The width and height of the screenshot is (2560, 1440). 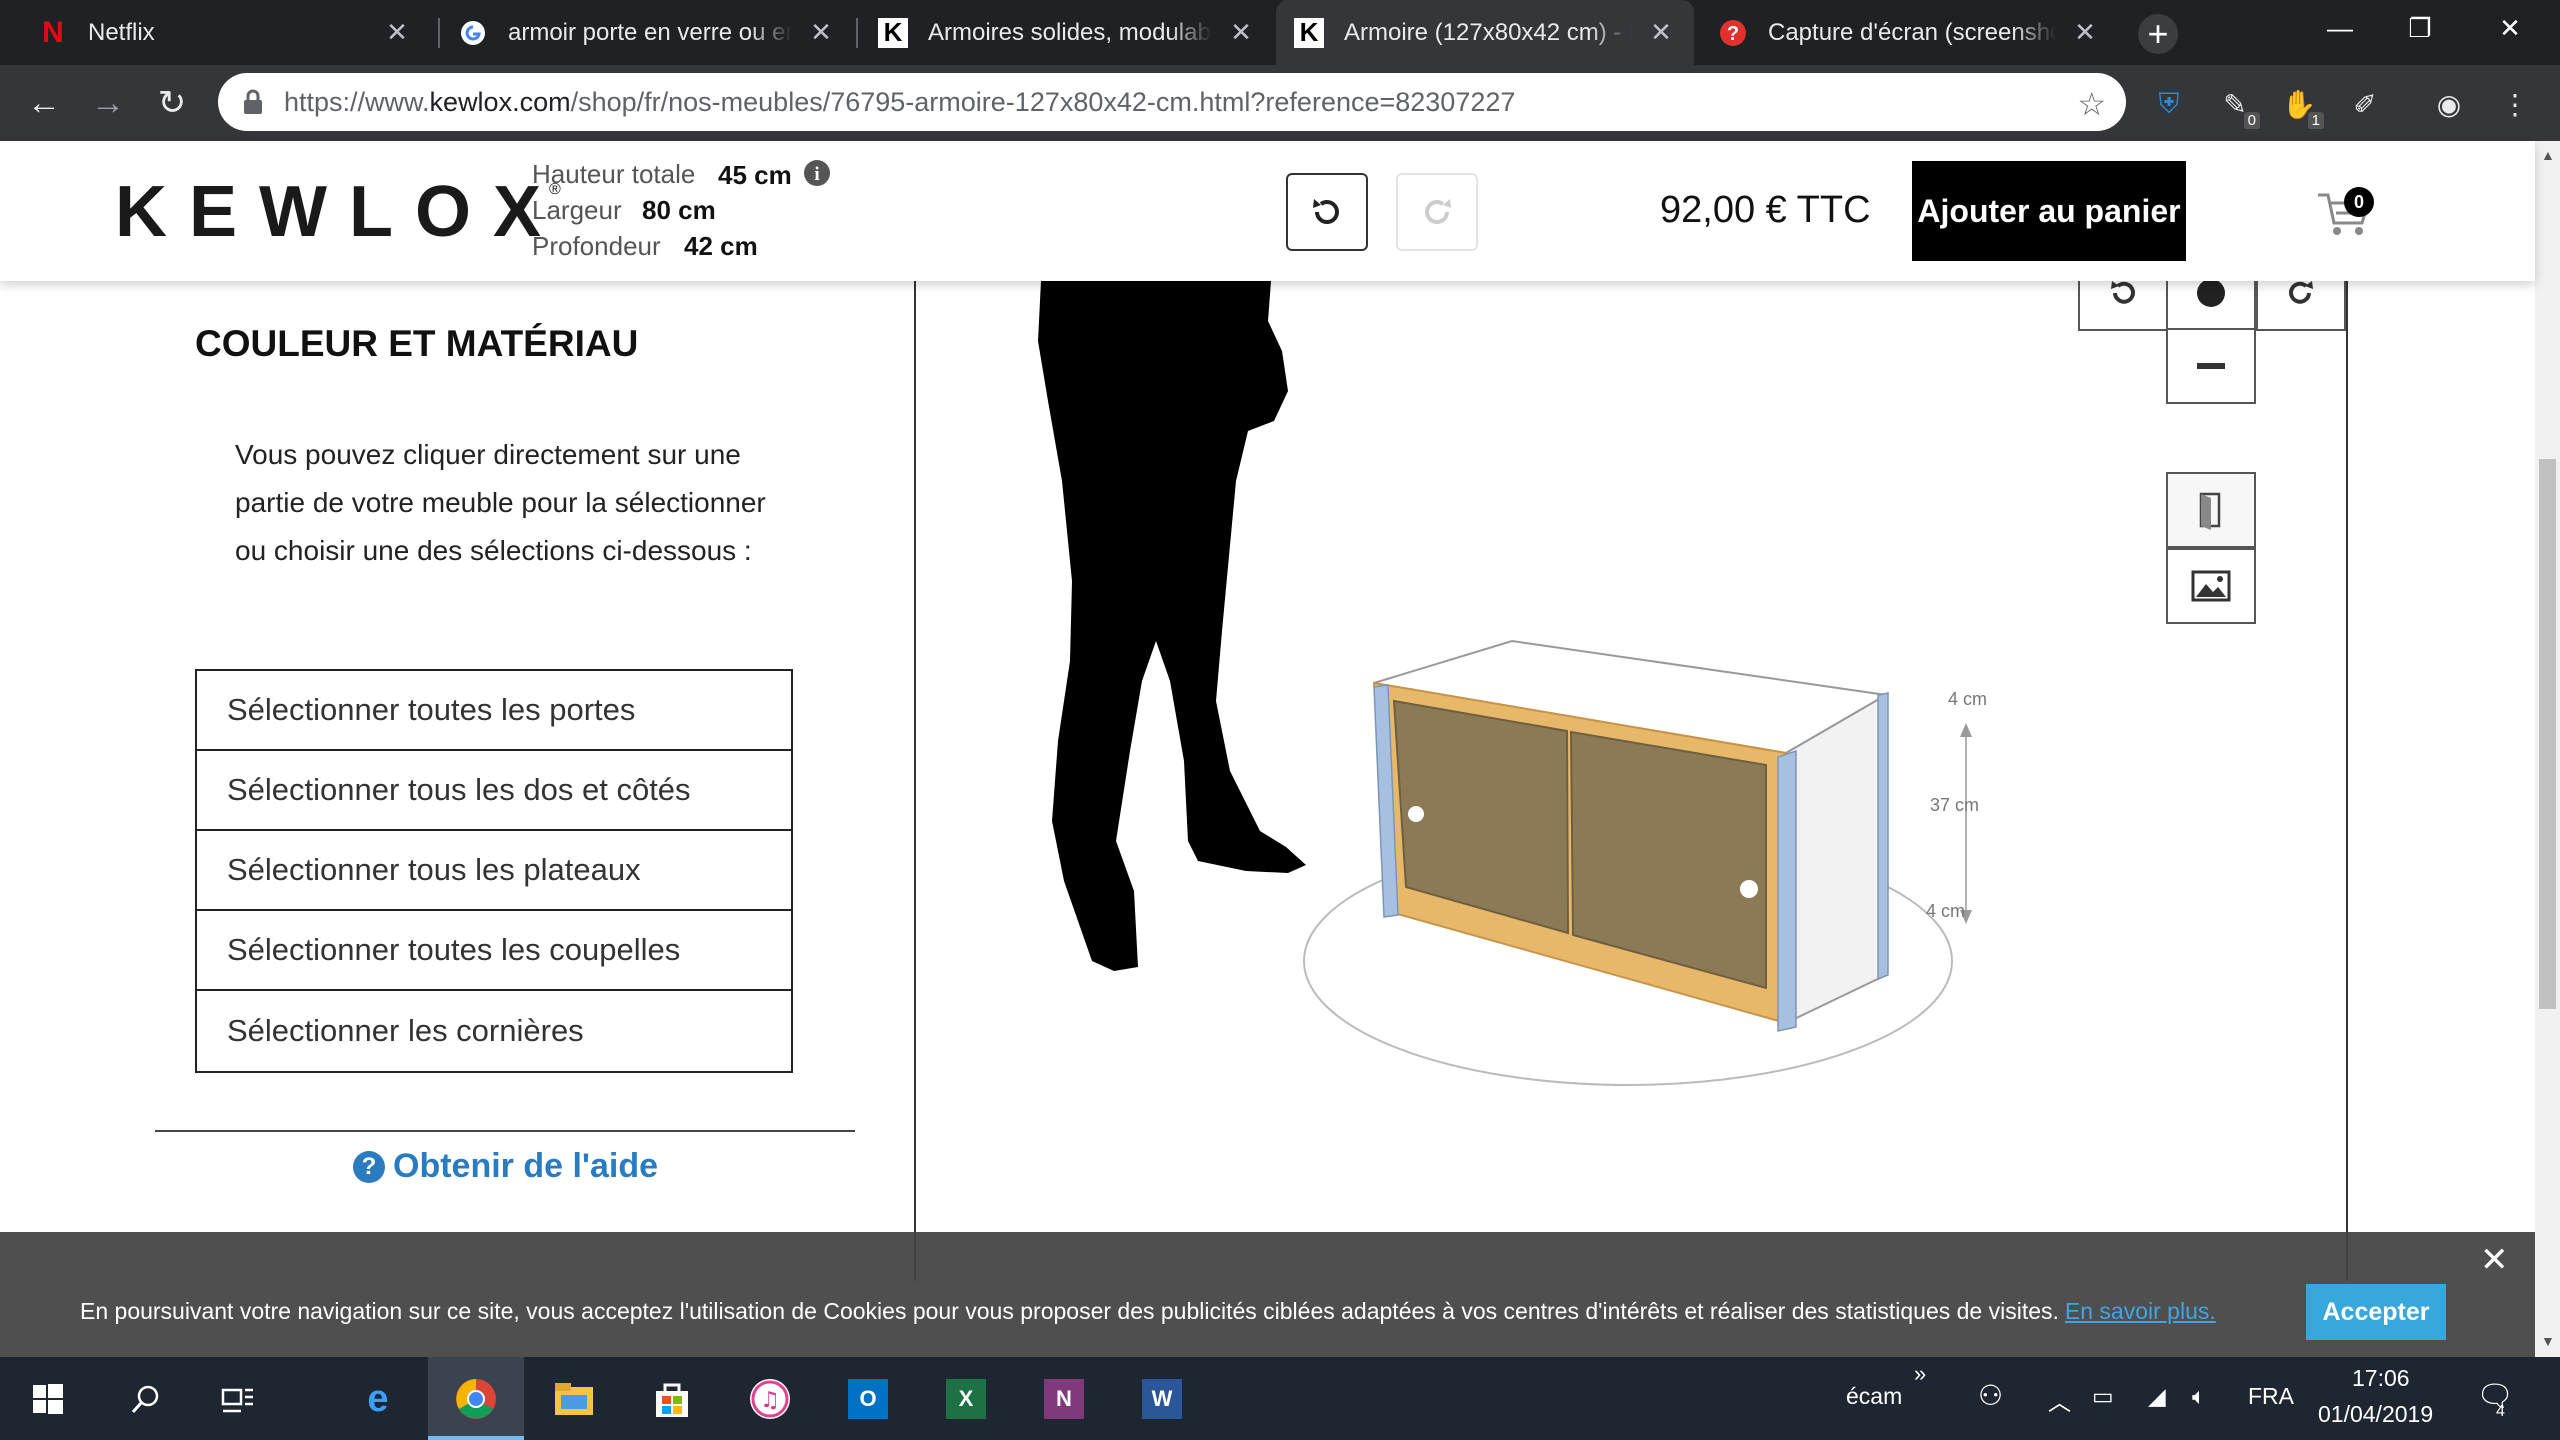 I want to click on dimension-depth: Profondeur 42 cm, so click(x=645, y=246).